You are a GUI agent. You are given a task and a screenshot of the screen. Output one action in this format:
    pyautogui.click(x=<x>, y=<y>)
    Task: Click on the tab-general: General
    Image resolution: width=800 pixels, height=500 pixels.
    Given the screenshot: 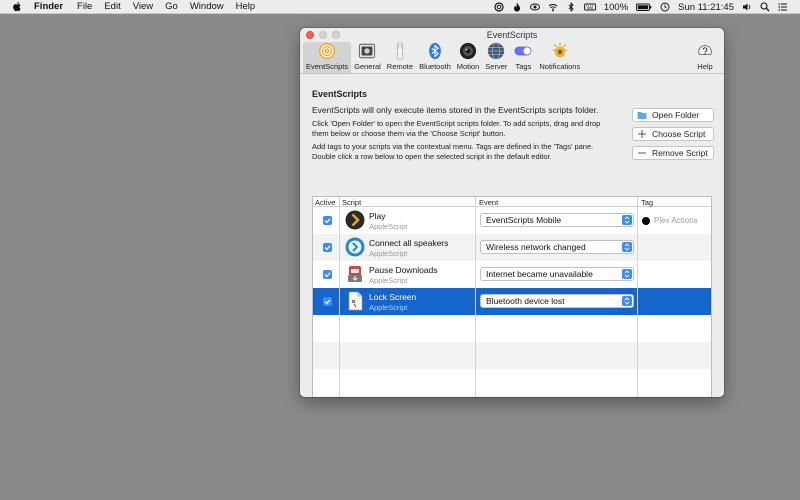 What is the action you would take?
    pyautogui.click(x=367, y=57)
    